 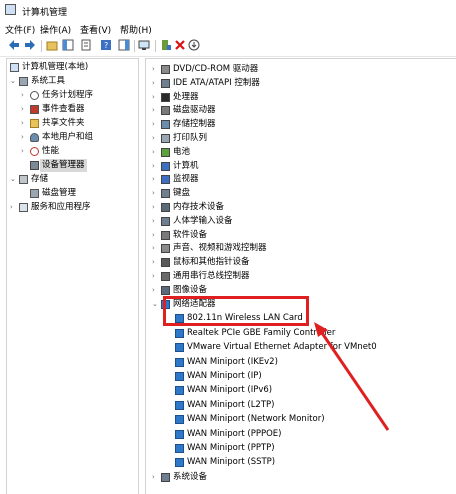 What do you see at coordinates (354, 380) in the screenshot?
I see `annotation-arrow-line` at bounding box center [354, 380].